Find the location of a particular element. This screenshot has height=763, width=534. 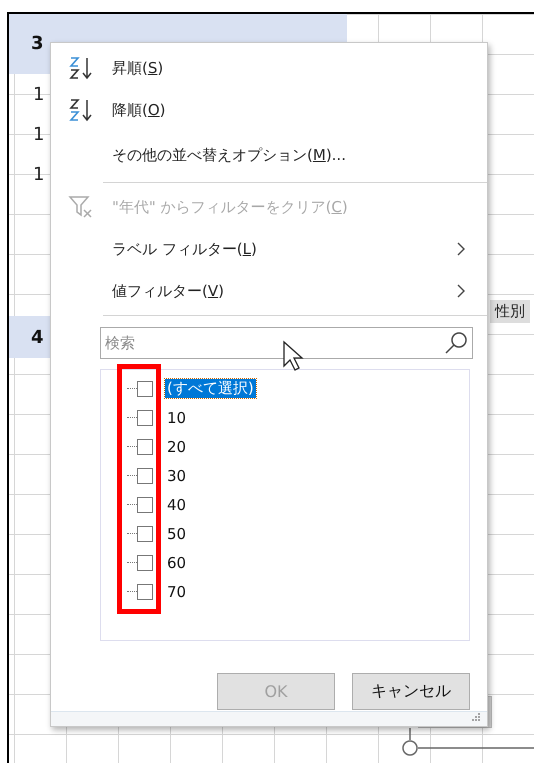

value-item: 40 is located at coordinates (176, 505).